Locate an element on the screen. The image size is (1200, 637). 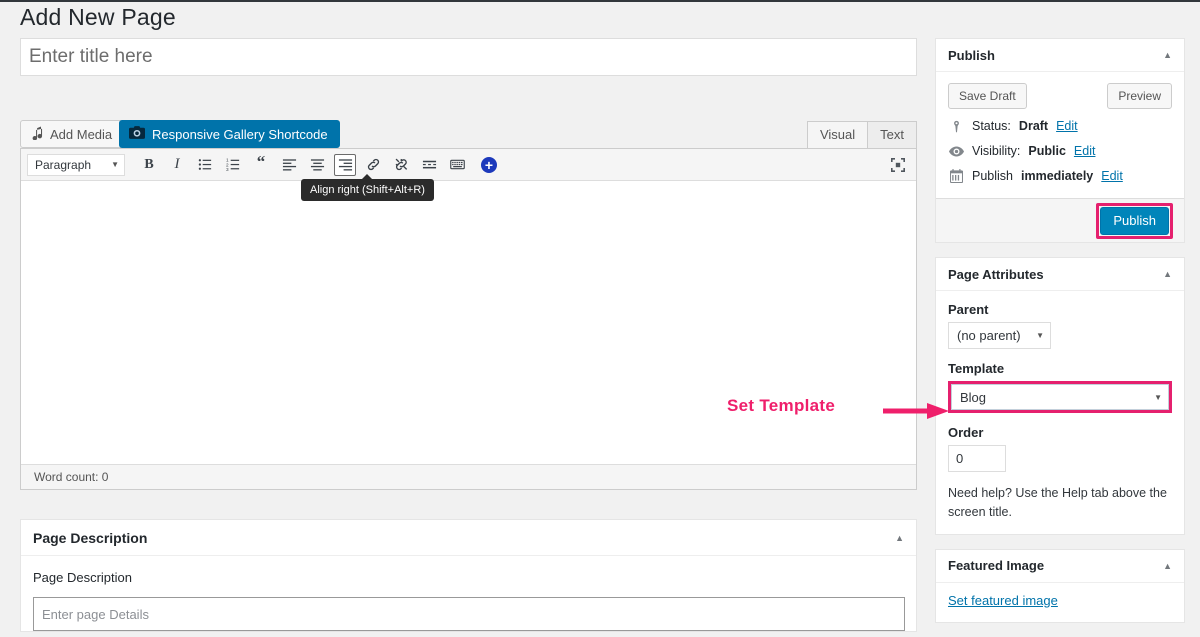
template-label: Template is located at coordinates (976, 368).